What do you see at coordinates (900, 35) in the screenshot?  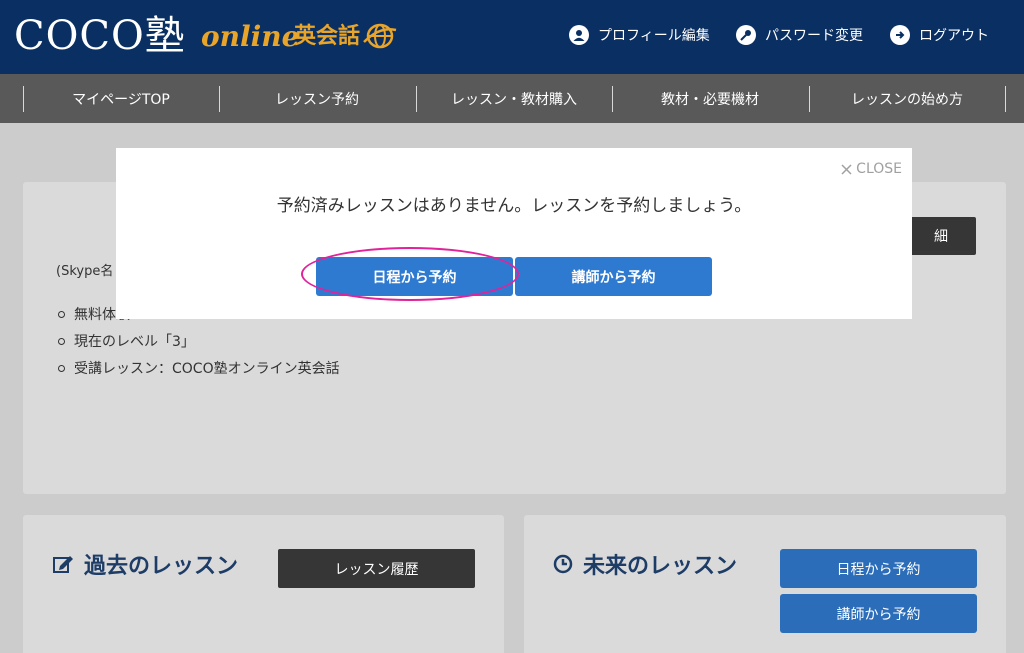 I see `logout-icon` at bounding box center [900, 35].